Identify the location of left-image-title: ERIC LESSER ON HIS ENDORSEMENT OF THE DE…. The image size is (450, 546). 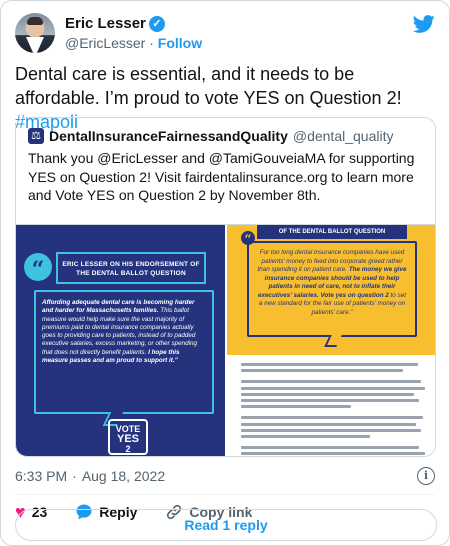
(131, 268).